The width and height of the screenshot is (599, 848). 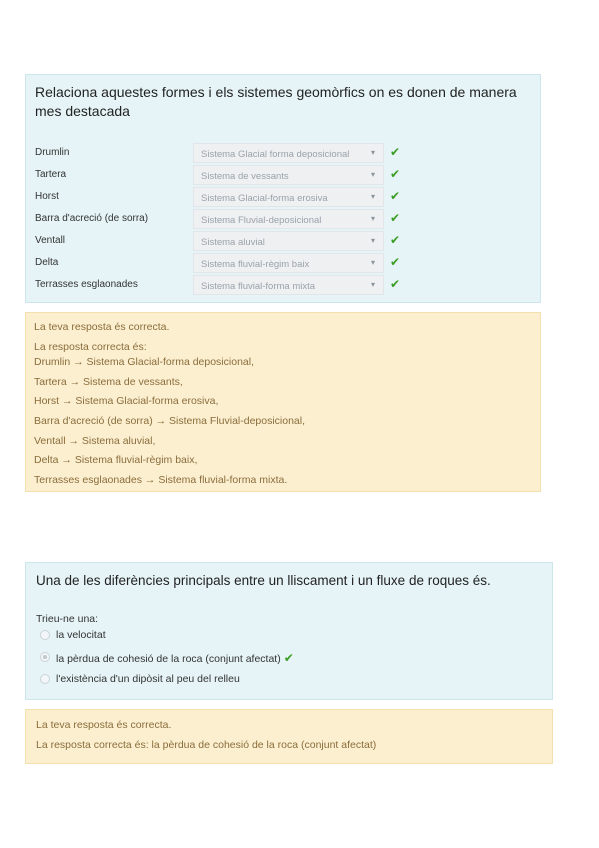 What do you see at coordinates (258, 286) in the screenshot?
I see `select-value: Sistema fluvial-forma mixta` at bounding box center [258, 286].